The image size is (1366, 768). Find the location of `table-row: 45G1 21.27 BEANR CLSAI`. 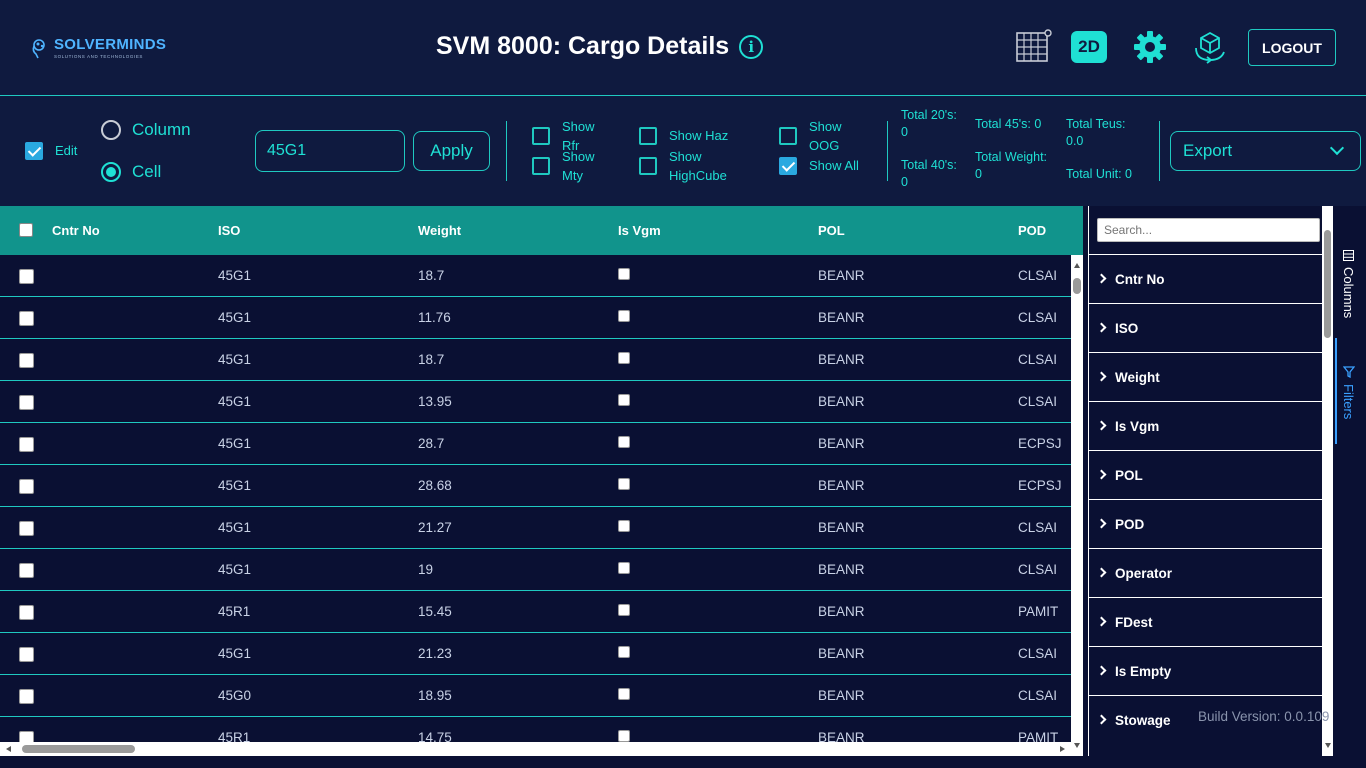

table-row: 45G1 21.27 BEANR CLSAI is located at coordinates (535, 528).